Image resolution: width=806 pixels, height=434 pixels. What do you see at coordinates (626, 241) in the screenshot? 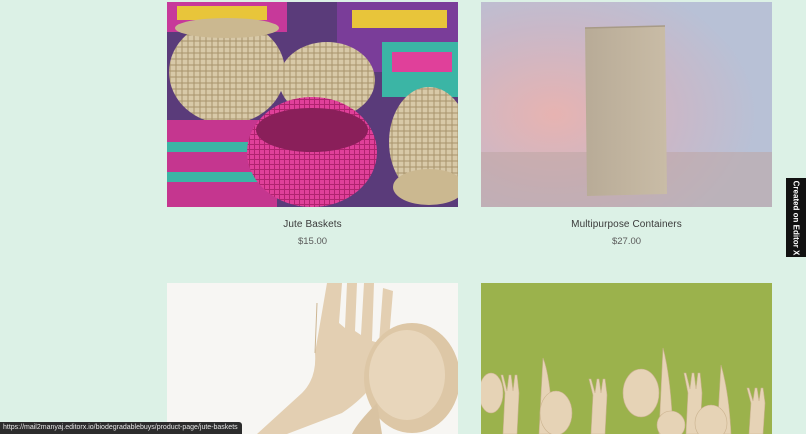
I see `product-price: $27.00` at bounding box center [626, 241].